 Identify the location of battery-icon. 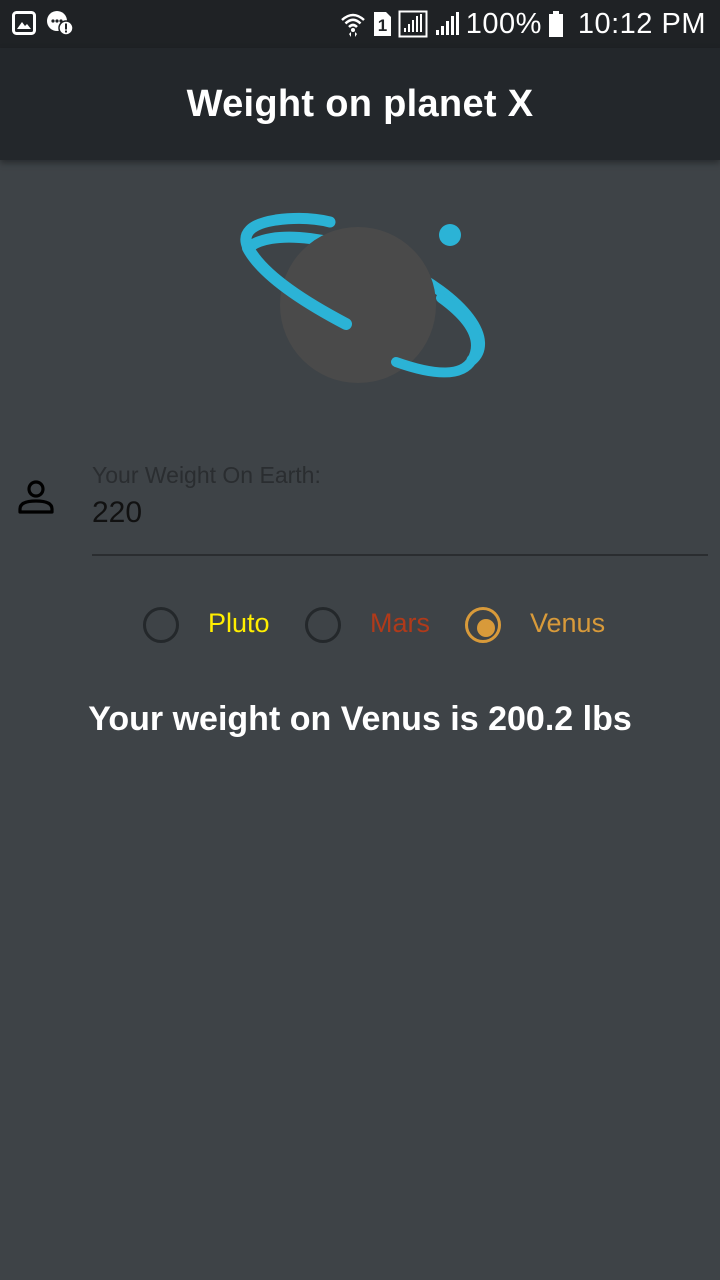
(556, 24).